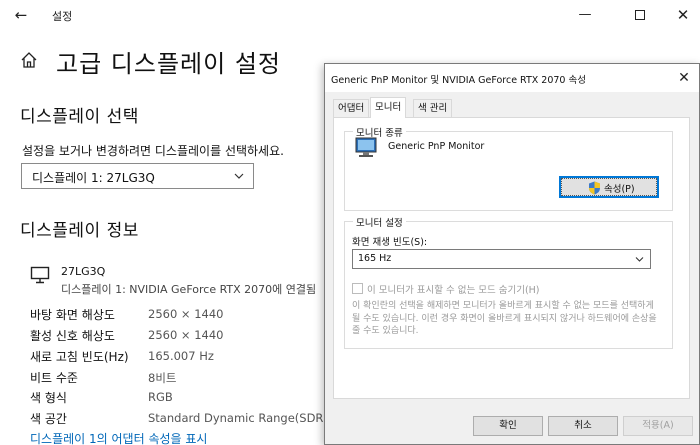 The width and height of the screenshot is (700, 445). What do you see at coordinates (508, 426) in the screenshot?
I see `ok-button: 확인` at bounding box center [508, 426].